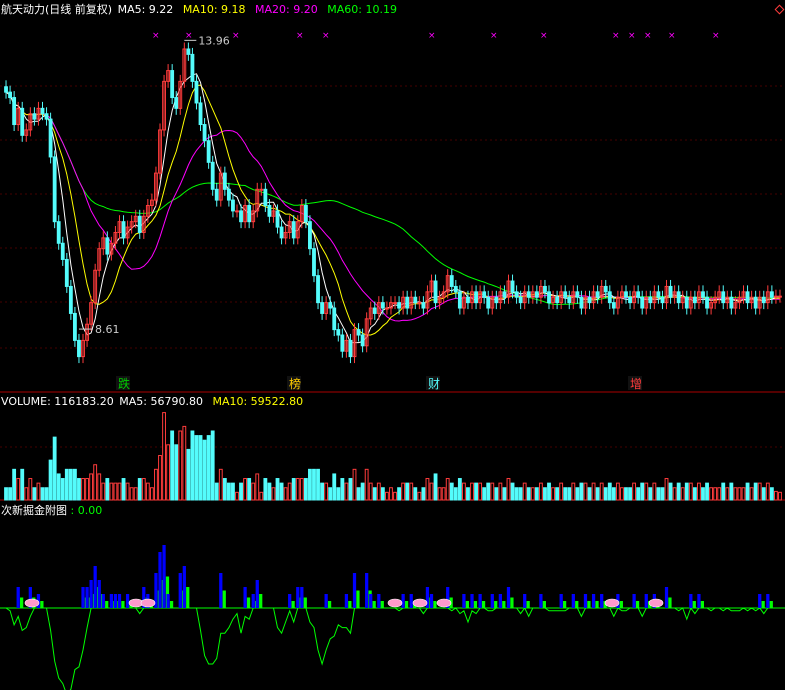  What do you see at coordinates (636, 384) in the screenshot?
I see `event-label: 增` at bounding box center [636, 384].